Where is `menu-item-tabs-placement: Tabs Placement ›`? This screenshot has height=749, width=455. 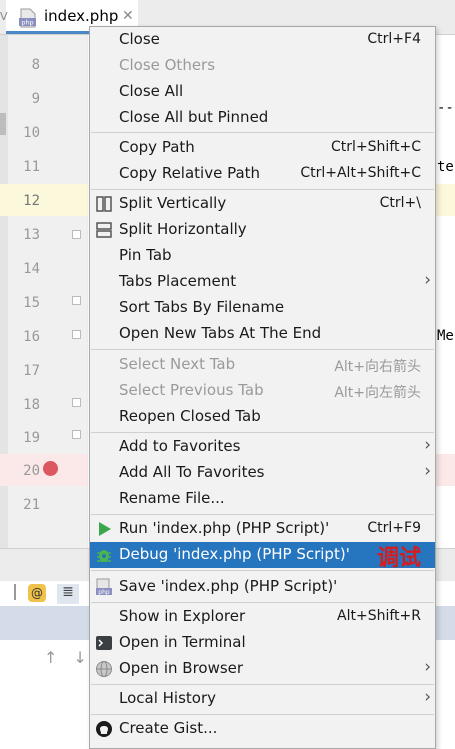 menu-item-tabs-placement: Tabs Placement › is located at coordinates (262, 282).